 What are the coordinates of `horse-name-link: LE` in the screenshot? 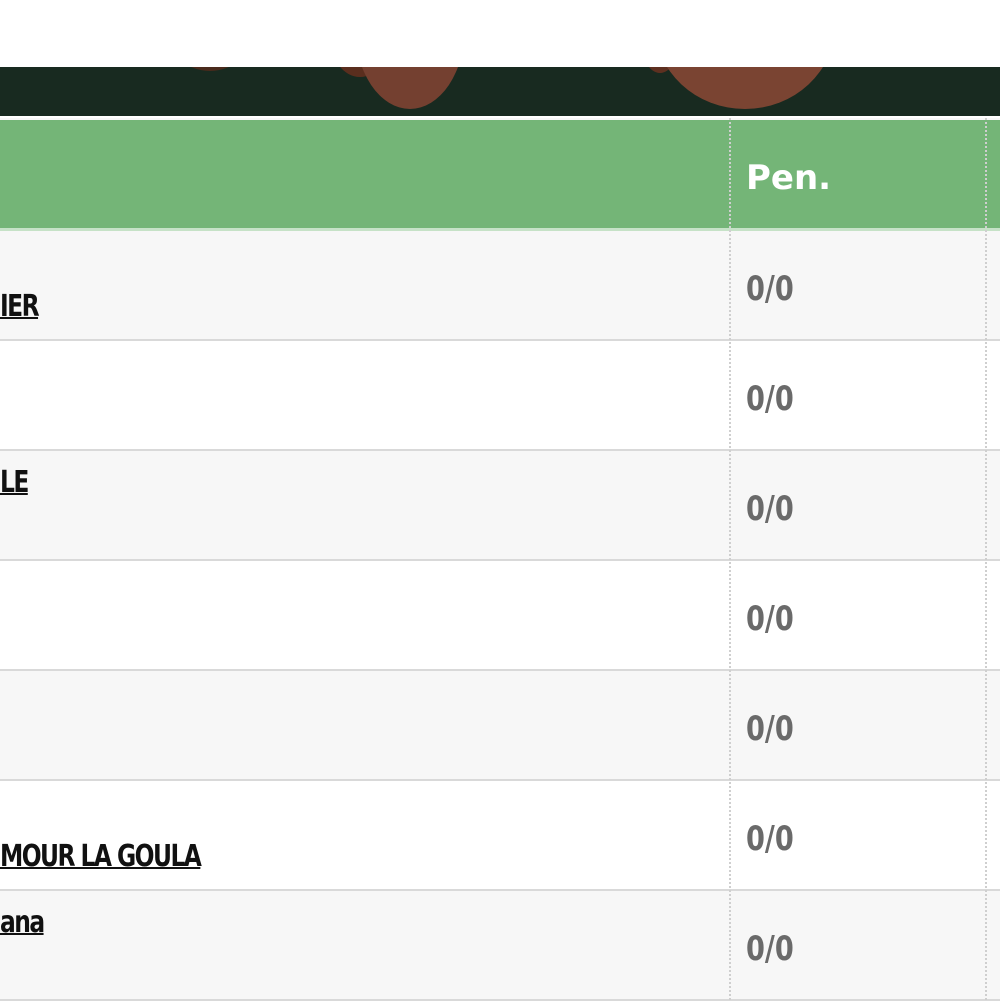 It's located at (14, 482).